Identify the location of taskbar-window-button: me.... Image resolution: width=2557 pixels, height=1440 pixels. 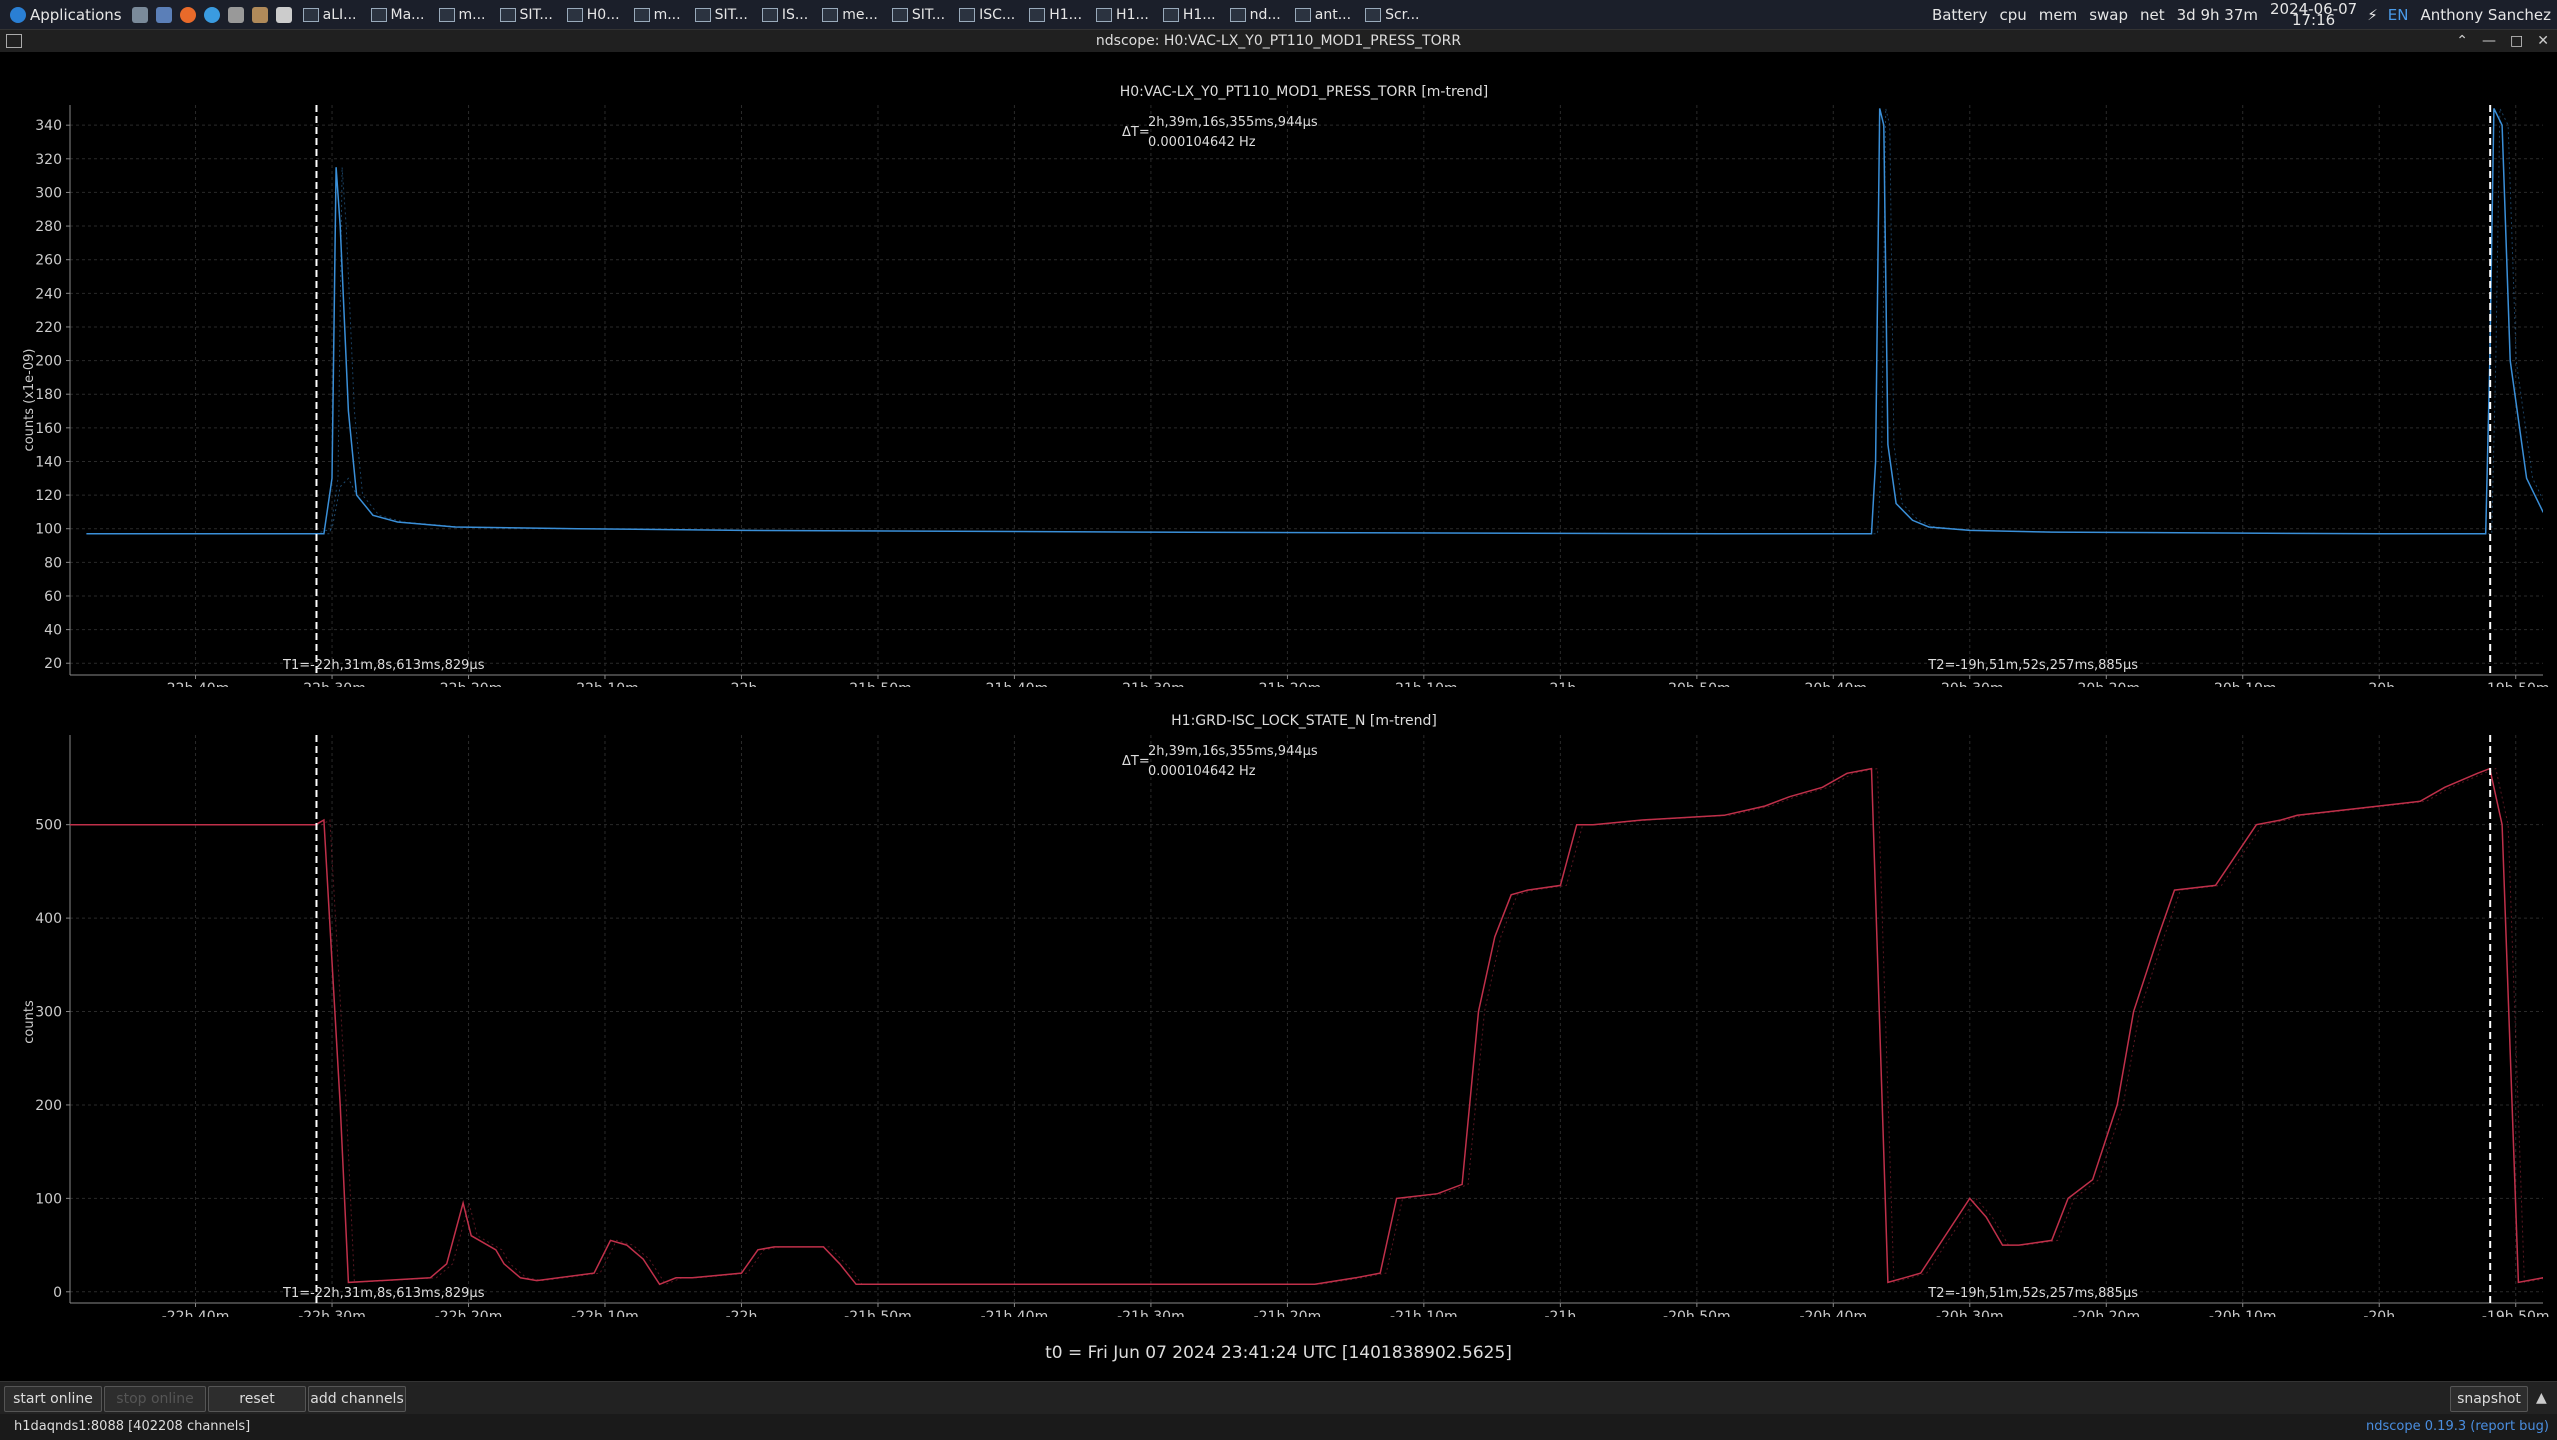
(850, 14).